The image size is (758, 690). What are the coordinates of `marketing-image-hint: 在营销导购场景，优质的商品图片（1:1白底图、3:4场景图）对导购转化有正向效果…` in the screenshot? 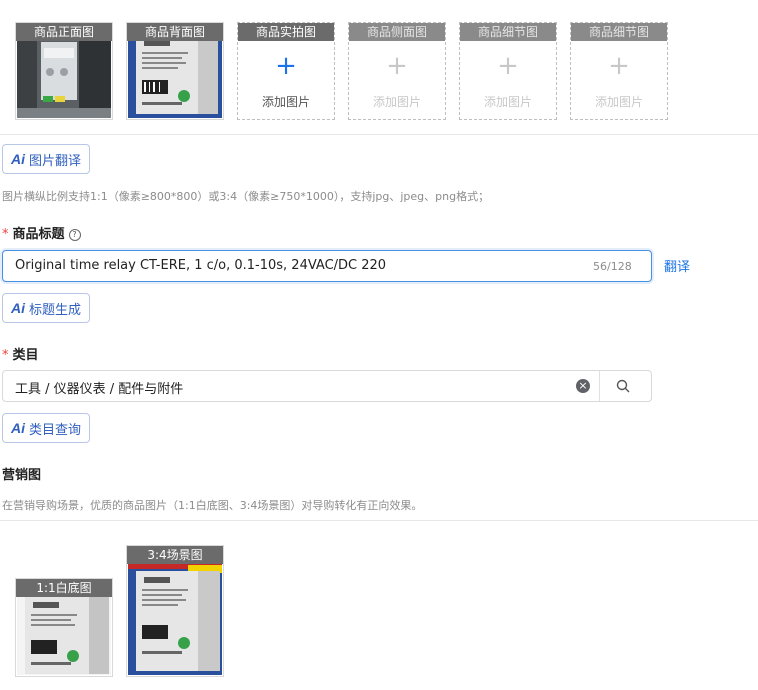 It's located at (212, 505).